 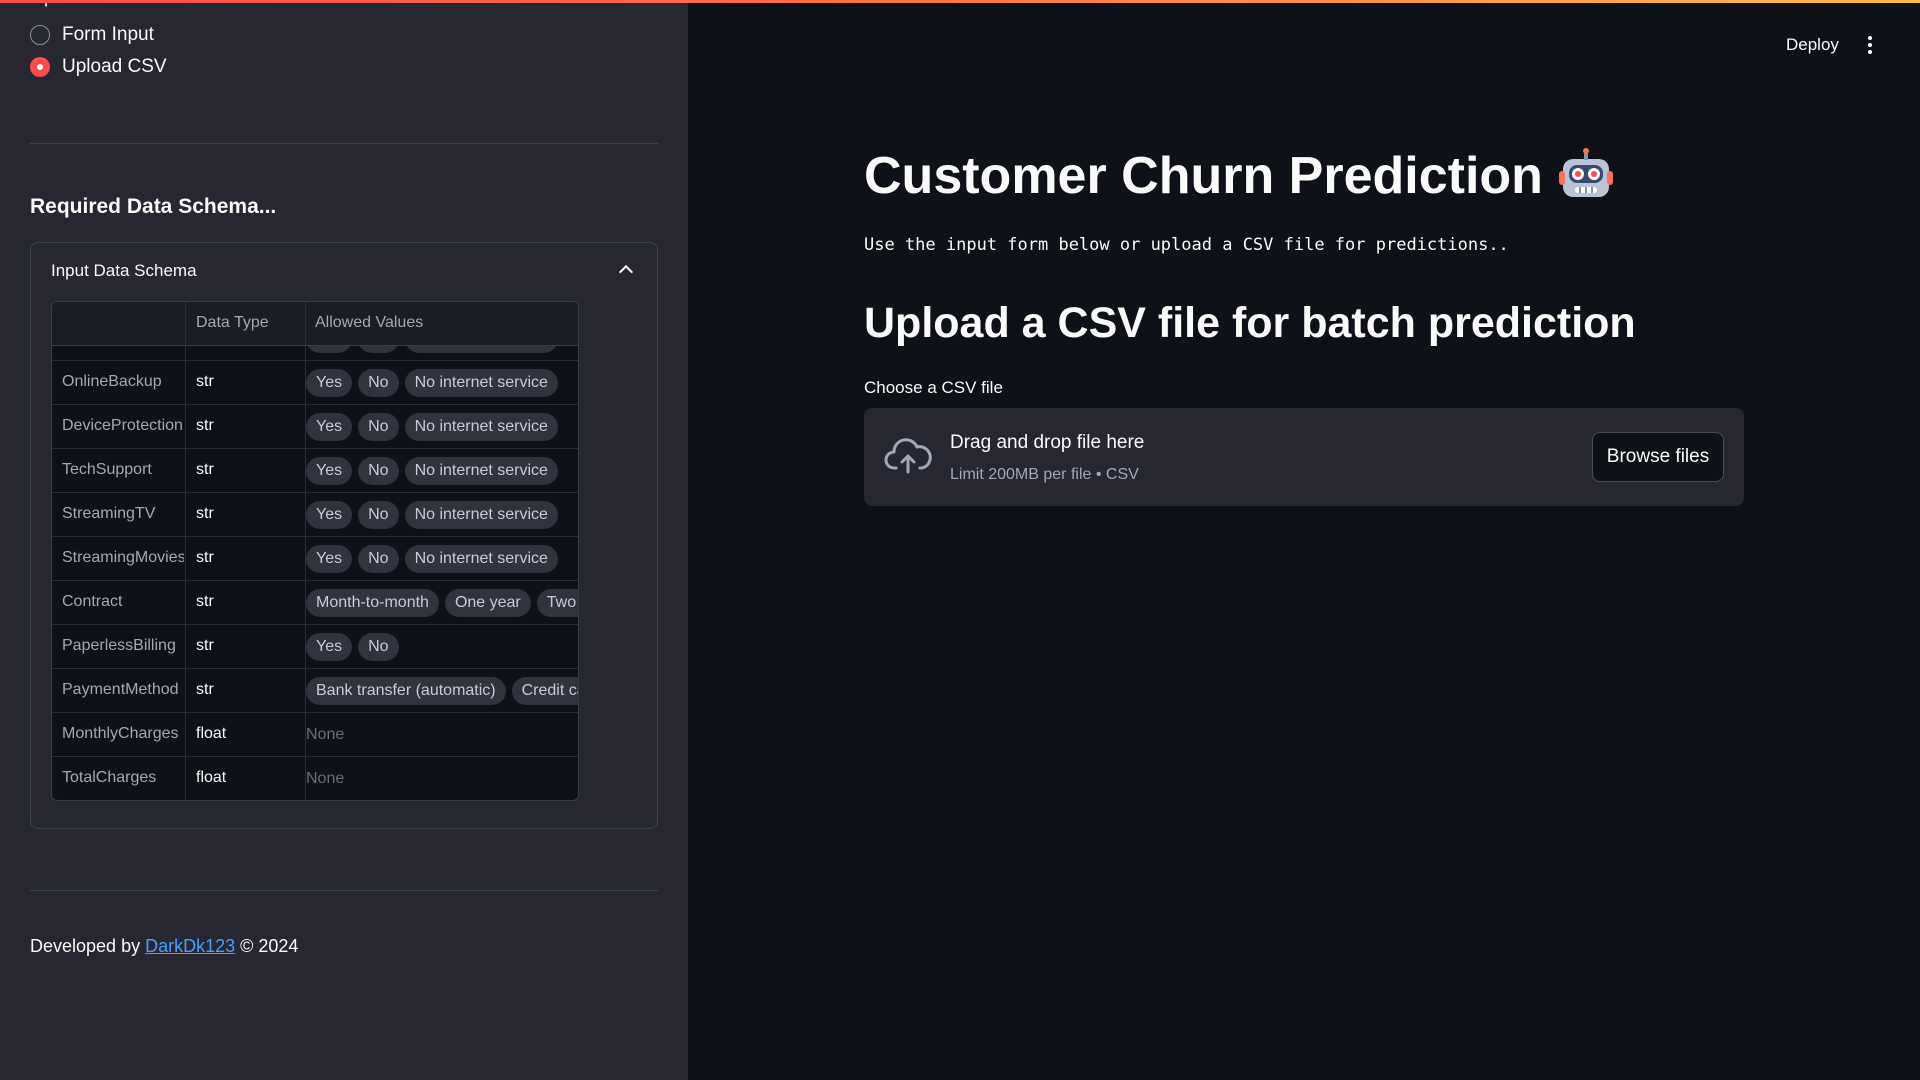 I want to click on table-header: Data Type Allowed Values, so click(x=315, y=324).